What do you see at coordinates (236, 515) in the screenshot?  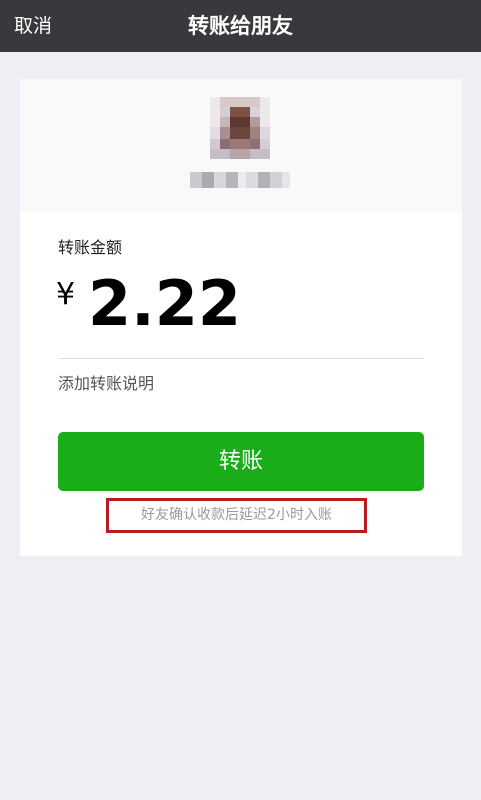 I see `delay-notice: 好友确认收款后延迟2小时入账` at bounding box center [236, 515].